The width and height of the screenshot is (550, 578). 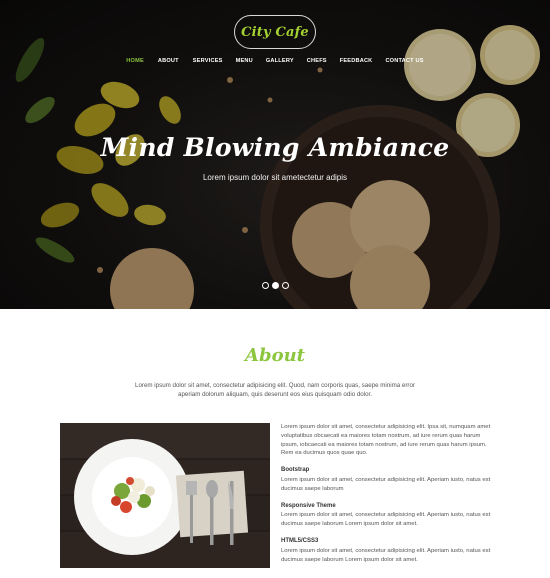 I want to click on logo-text: City Cafe, so click(x=275, y=32).